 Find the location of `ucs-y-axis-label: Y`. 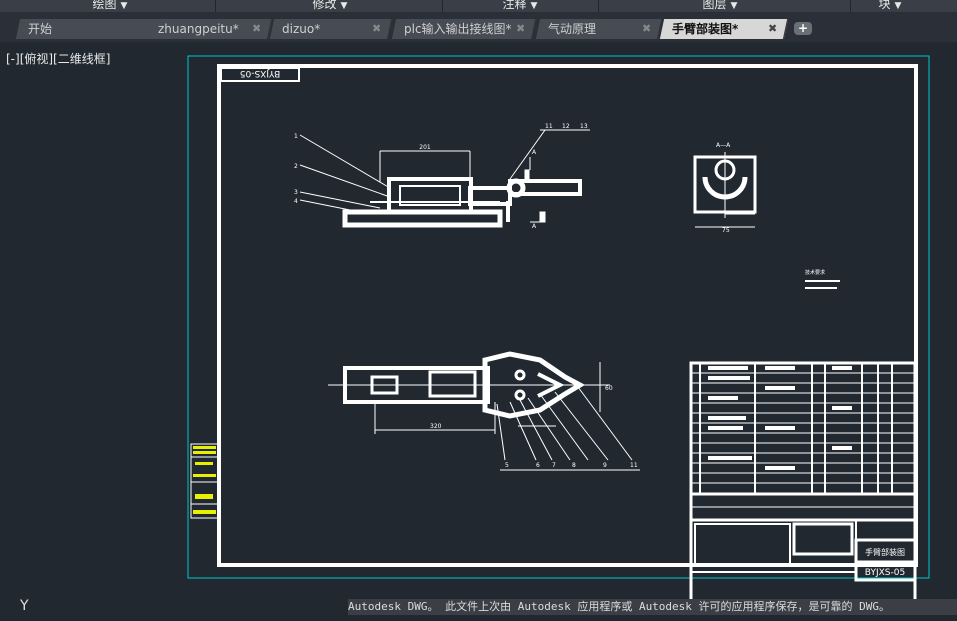

ucs-y-axis-label: Y is located at coordinates (24, 606).